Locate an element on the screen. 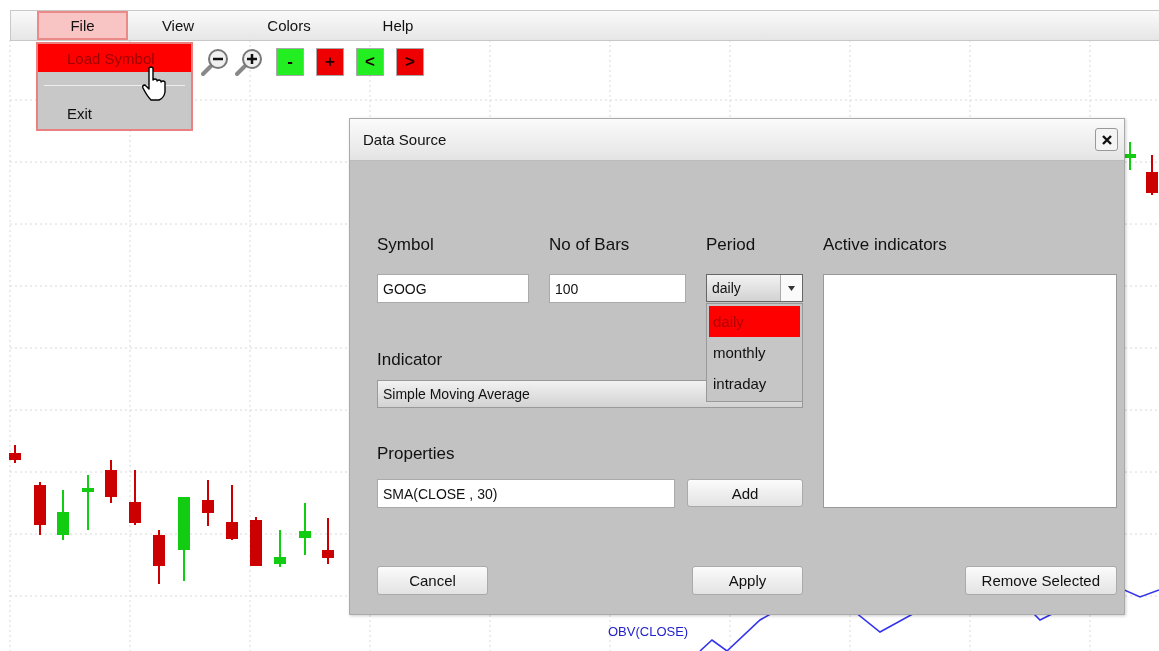 Image resolution: width=1159 pixels, height=651 pixels. field-label: Symbol is located at coordinates (406, 245).